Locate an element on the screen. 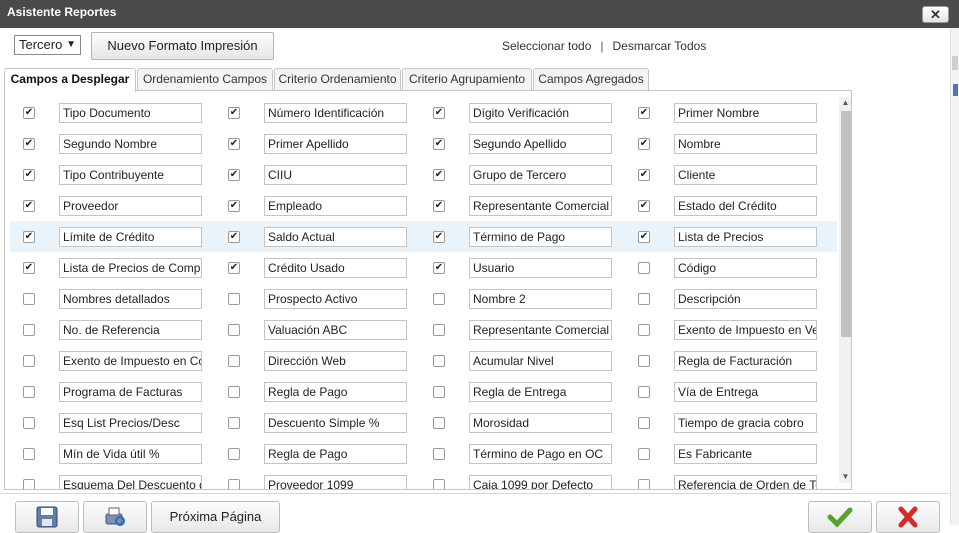 The height and width of the screenshot is (533, 959). field-label-input: Lista de Precios de Compra is located at coordinates (130, 268).